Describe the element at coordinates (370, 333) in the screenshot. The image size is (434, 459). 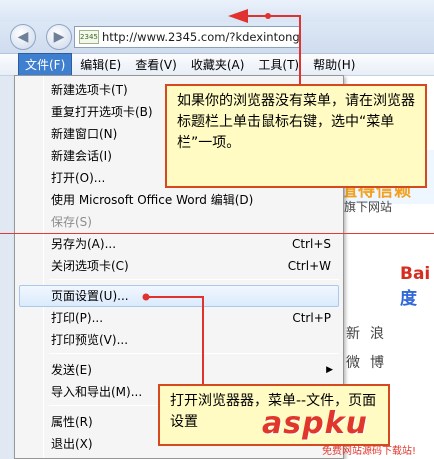
I see `sina-link: 新浪` at that location.